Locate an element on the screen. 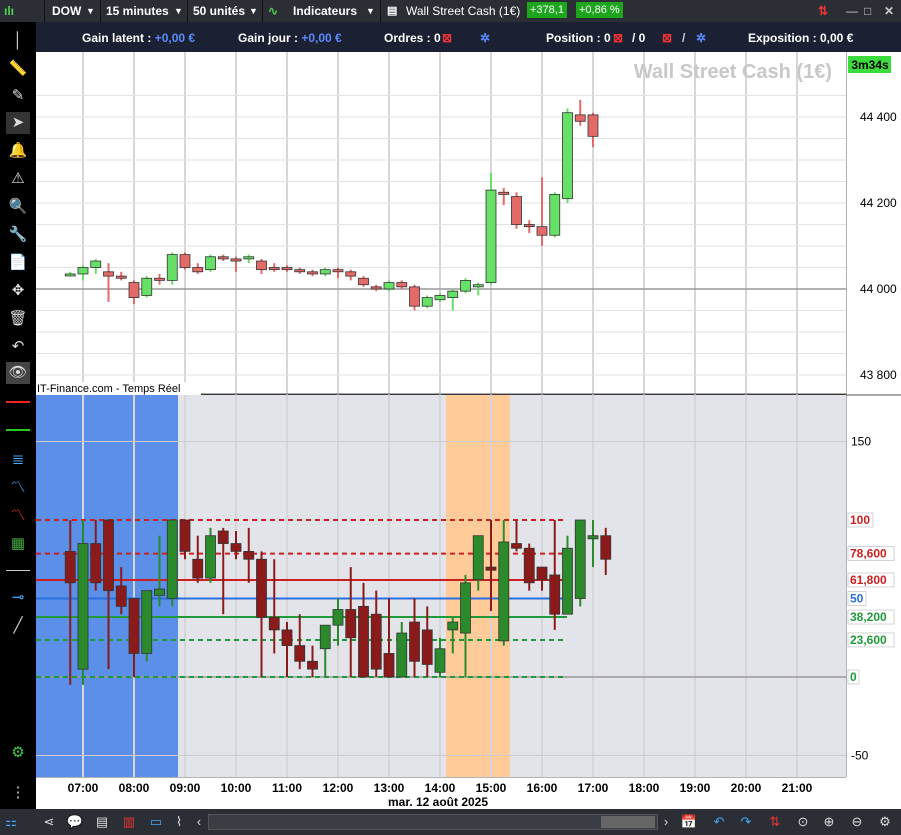 The height and width of the screenshot is (835, 901). chart-type-icon: ılı is located at coordinates (9, 11).